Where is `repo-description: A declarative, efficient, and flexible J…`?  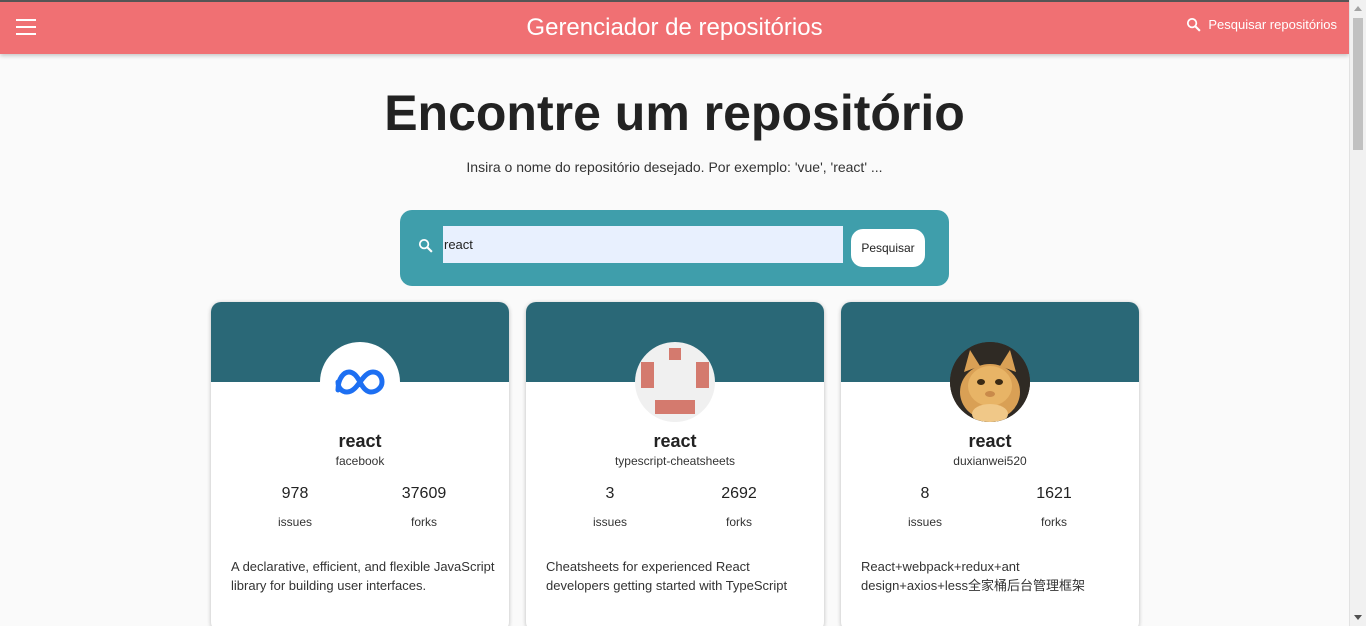
repo-description: A declarative, efficient, and flexible J… is located at coordinates (363, 576).